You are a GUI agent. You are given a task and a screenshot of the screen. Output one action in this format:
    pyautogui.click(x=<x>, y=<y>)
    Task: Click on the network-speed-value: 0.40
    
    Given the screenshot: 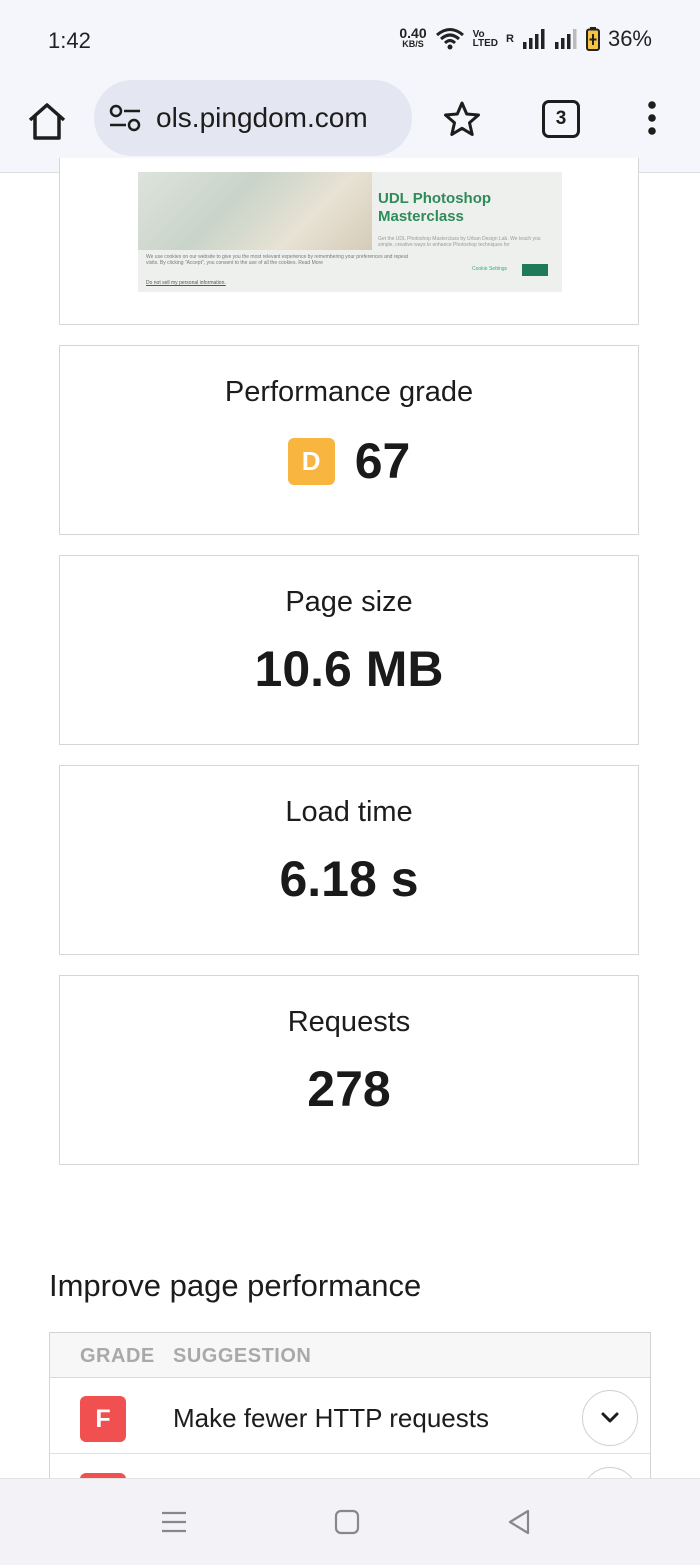 What is the action you would take?
    pyautogui.click(x=413, y=33)
    